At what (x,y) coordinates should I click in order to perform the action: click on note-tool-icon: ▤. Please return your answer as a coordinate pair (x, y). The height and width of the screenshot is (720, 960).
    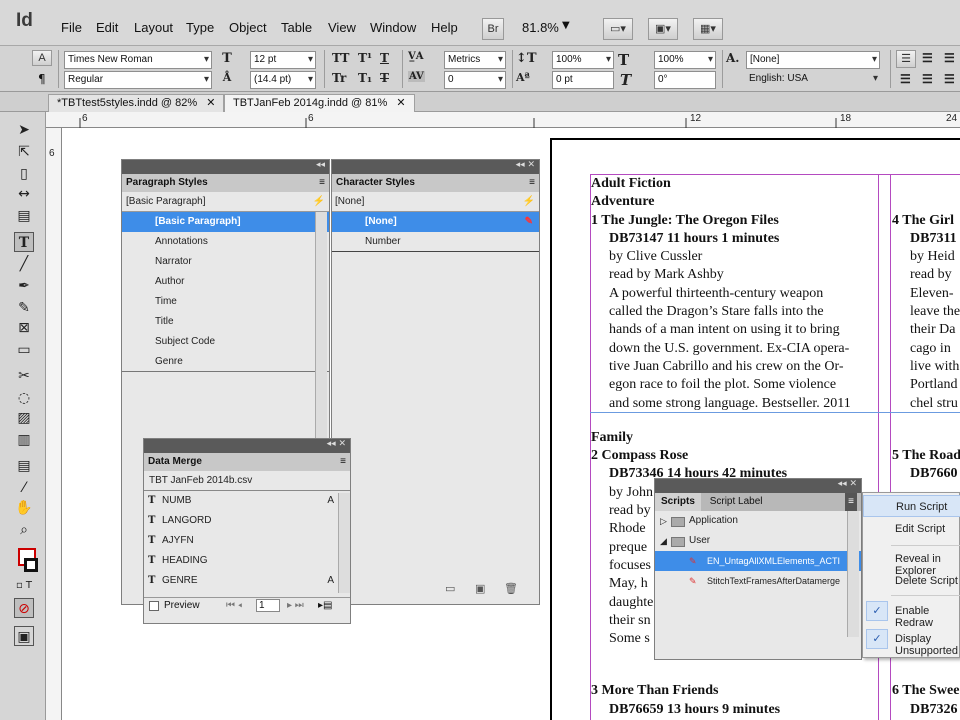
    Looking at the image, I should click on (24, 466).